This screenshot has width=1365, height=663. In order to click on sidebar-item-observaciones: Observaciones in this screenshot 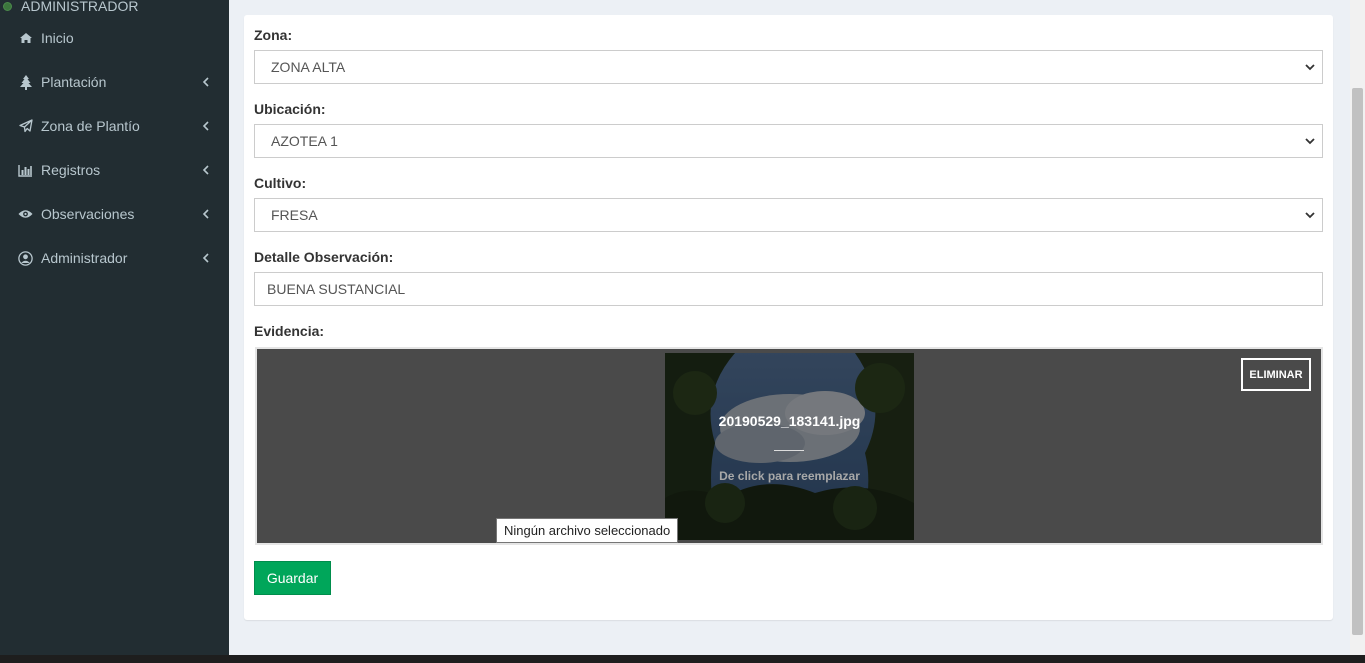, I will do `click(114, 214)`.